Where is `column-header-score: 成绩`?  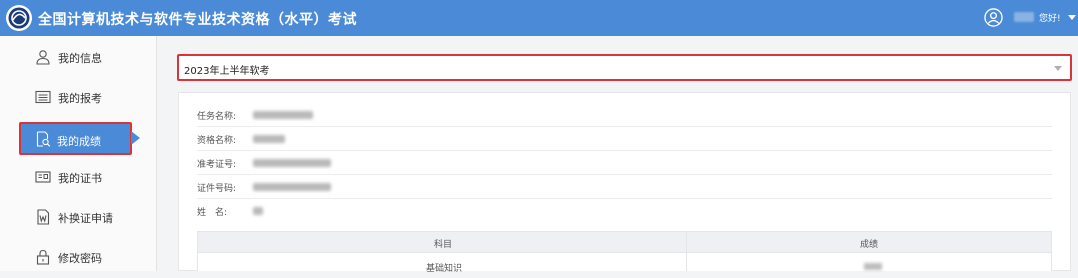
column-header-score: 成绩 is located at coordinates (869, 245).